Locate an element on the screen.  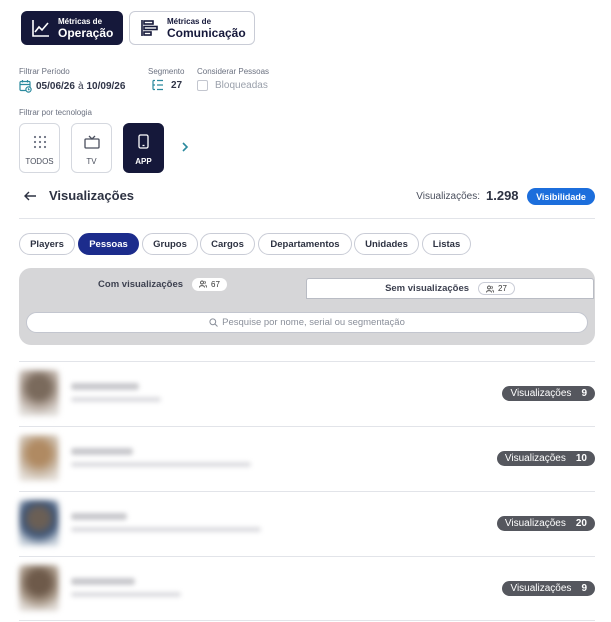
tab-listas: Listas is located at coordinates (446, 244).